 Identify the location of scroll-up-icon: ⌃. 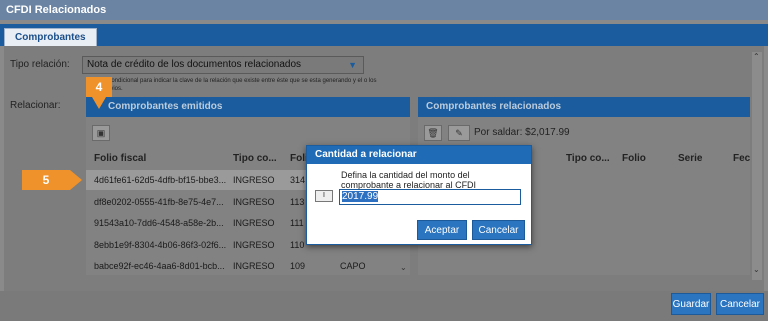
(756, 56).